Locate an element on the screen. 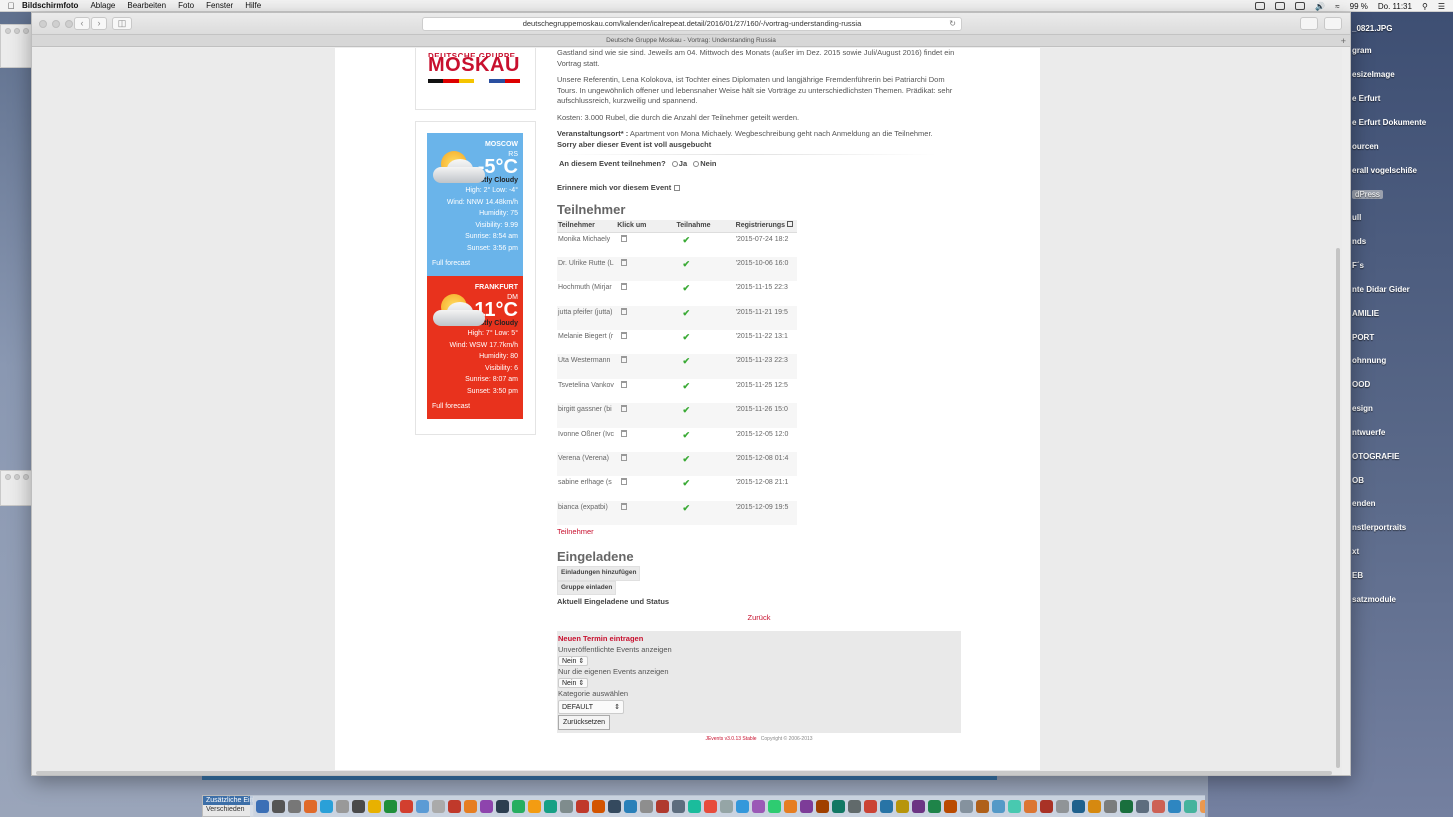 Image resolution: width=1453 pixels, height=817 pixels. desktop-folder-label: e Erfurt is located at coordinates (1366, 98).